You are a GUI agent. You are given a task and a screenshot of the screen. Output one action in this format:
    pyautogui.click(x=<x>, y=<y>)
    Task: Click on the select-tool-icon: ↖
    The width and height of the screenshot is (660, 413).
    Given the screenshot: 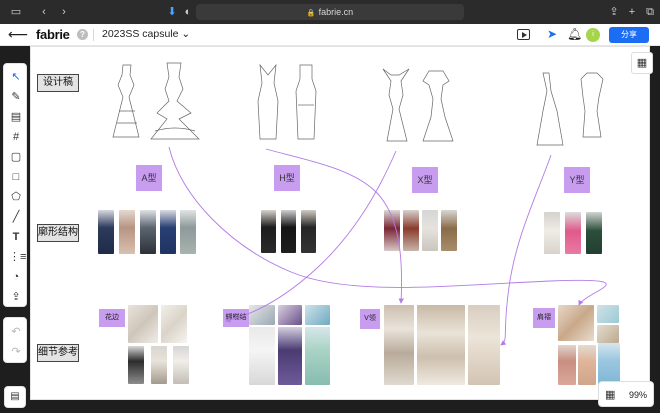 What is the action you would take?
    pyautogui.click(x=16, y=77)
    